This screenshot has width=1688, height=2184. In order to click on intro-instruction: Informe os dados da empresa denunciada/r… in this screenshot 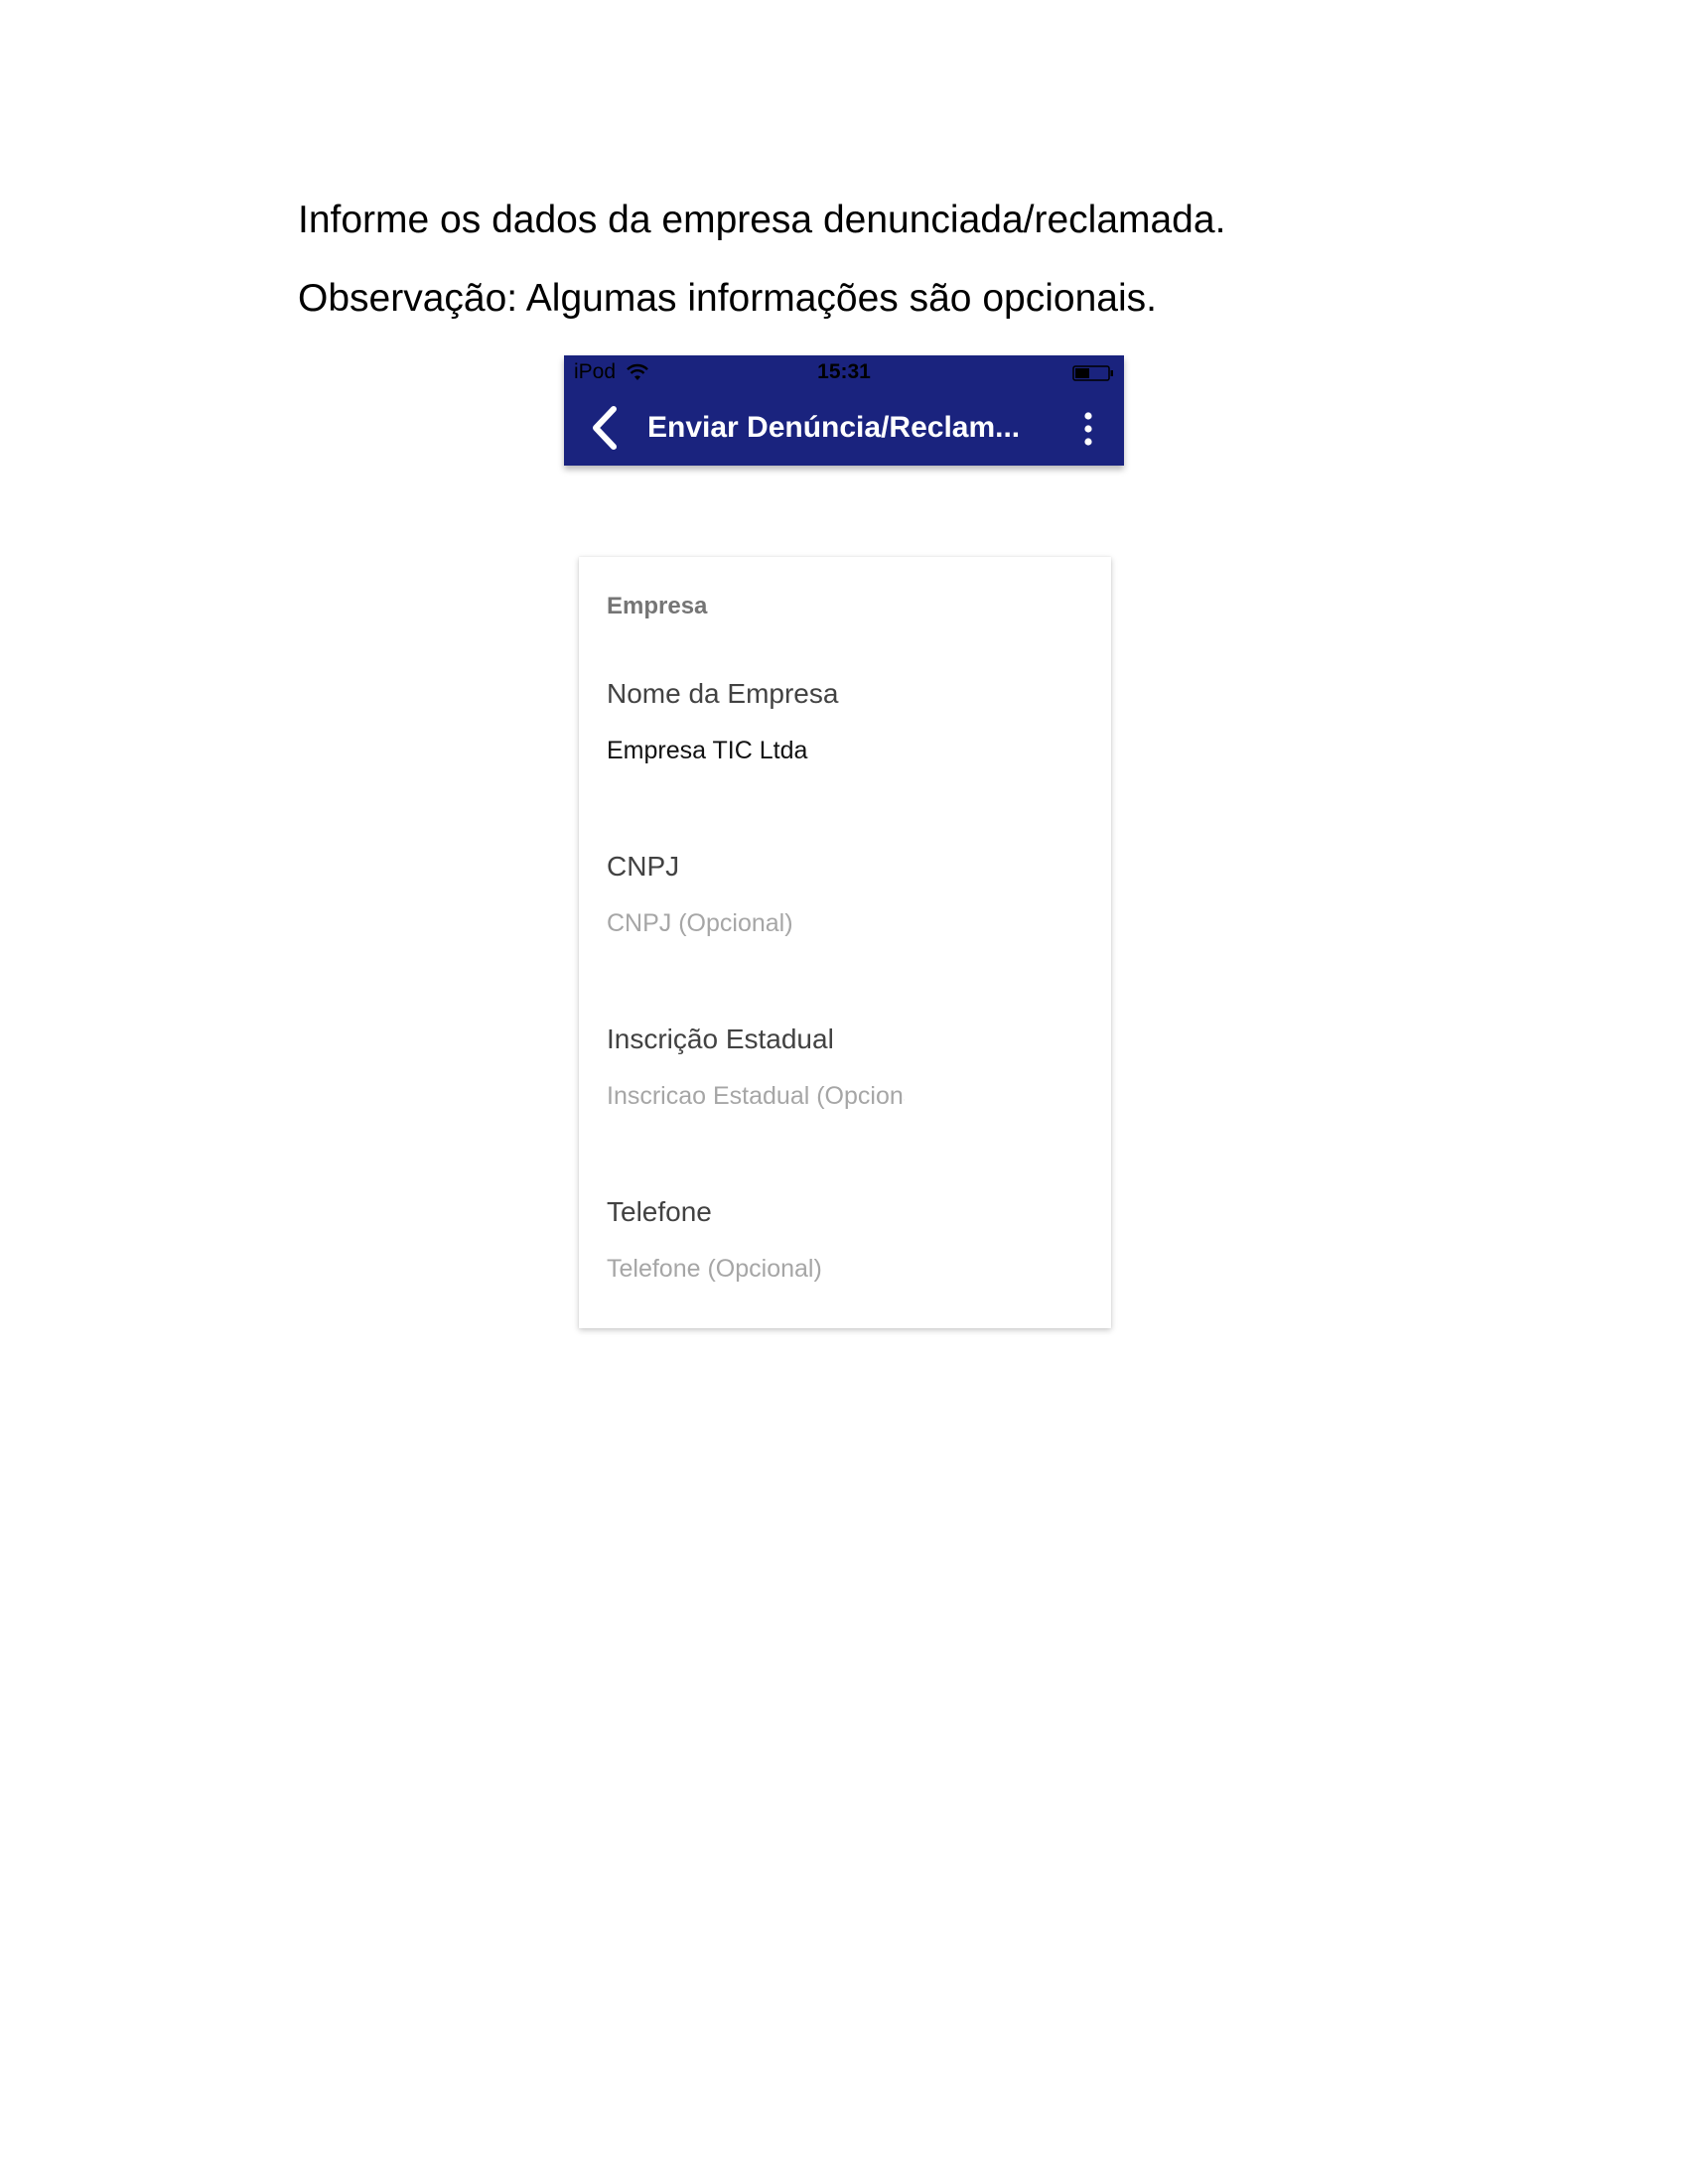, I will do `click(762, 220)`.